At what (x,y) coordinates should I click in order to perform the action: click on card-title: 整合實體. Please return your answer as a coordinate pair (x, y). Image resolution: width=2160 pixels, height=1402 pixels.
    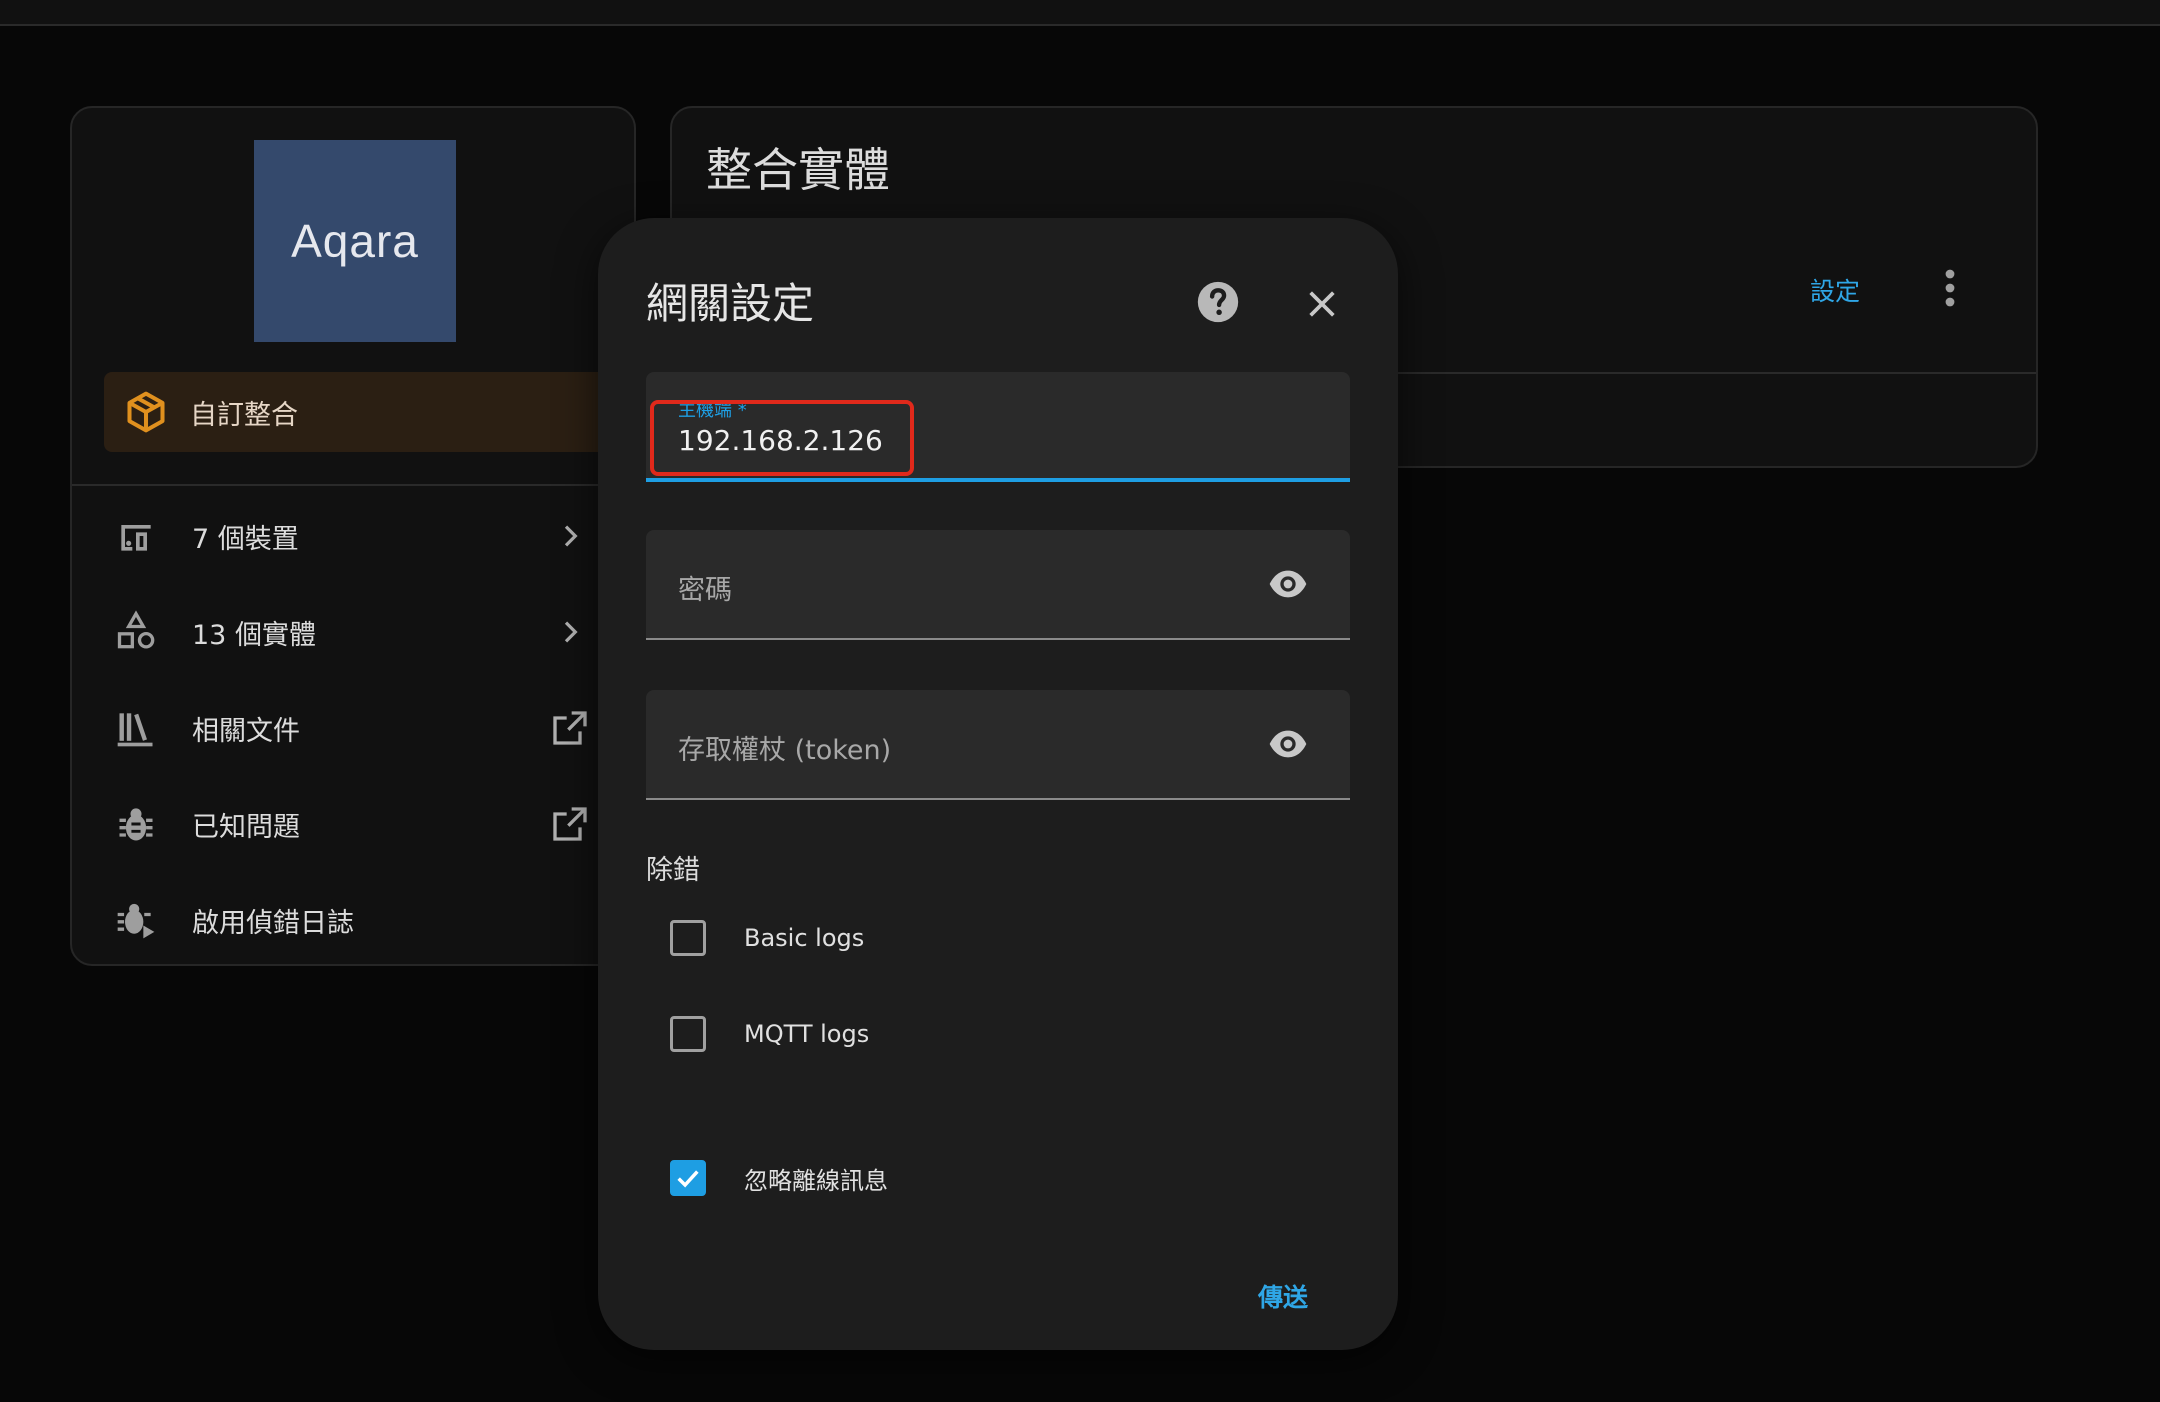
    Looking at the image, I should click on (798, 170).